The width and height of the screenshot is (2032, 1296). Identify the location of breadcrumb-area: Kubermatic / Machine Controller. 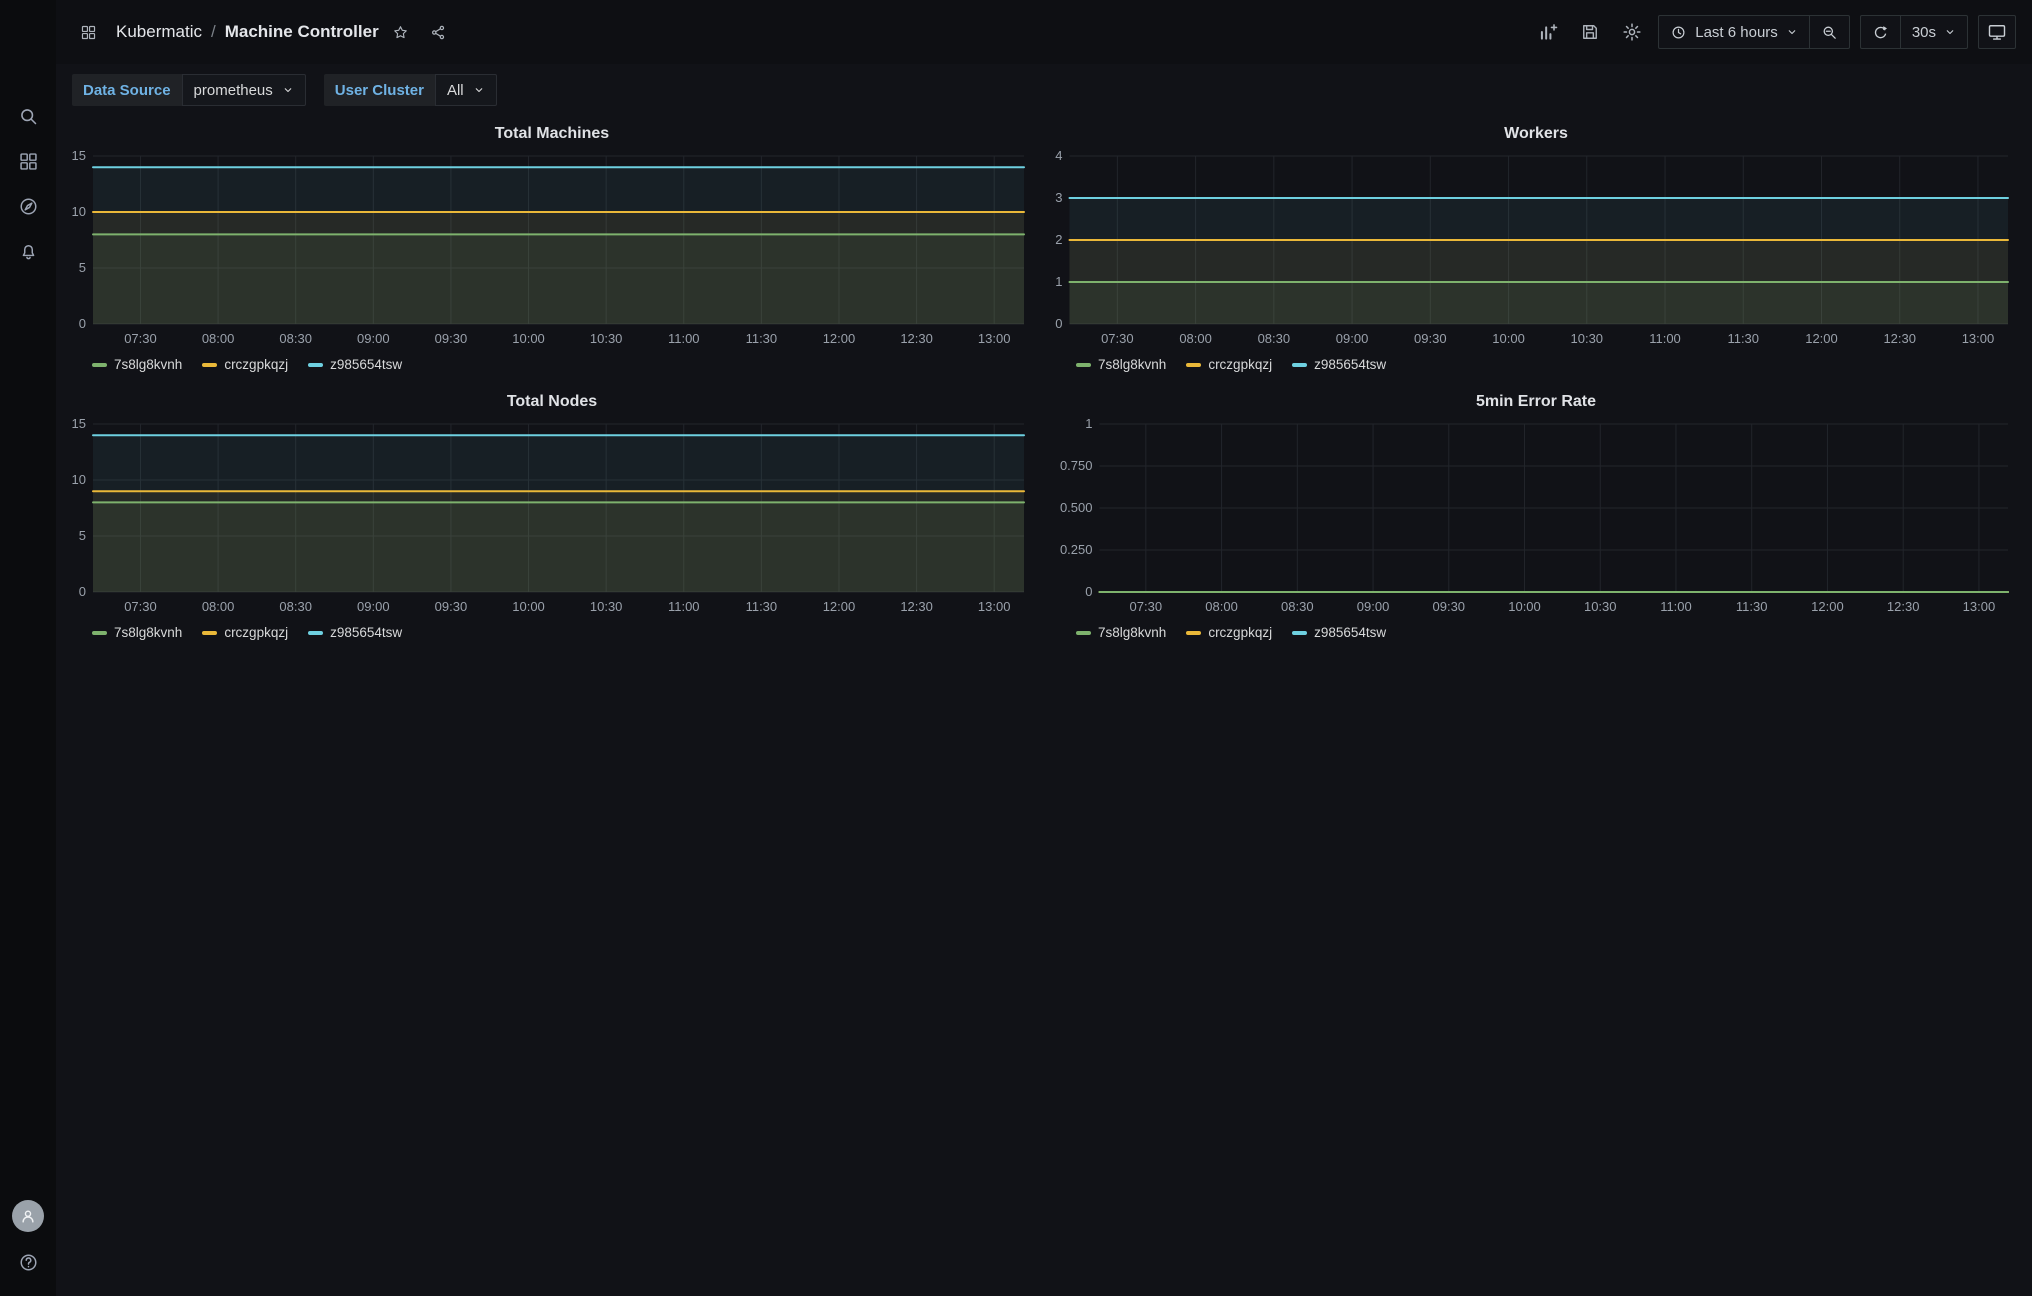
(263, 32).